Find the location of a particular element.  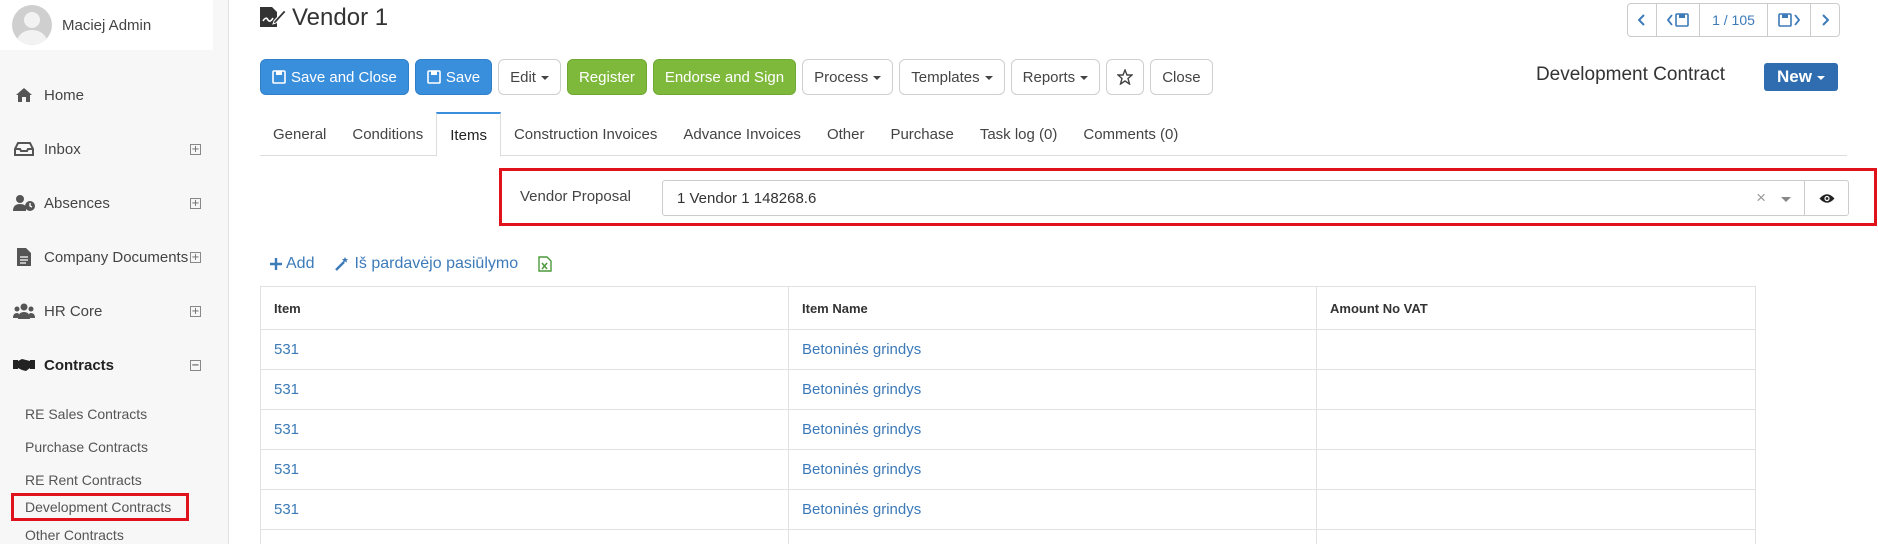

table-row-partial is located at coordinates (1008, 536).